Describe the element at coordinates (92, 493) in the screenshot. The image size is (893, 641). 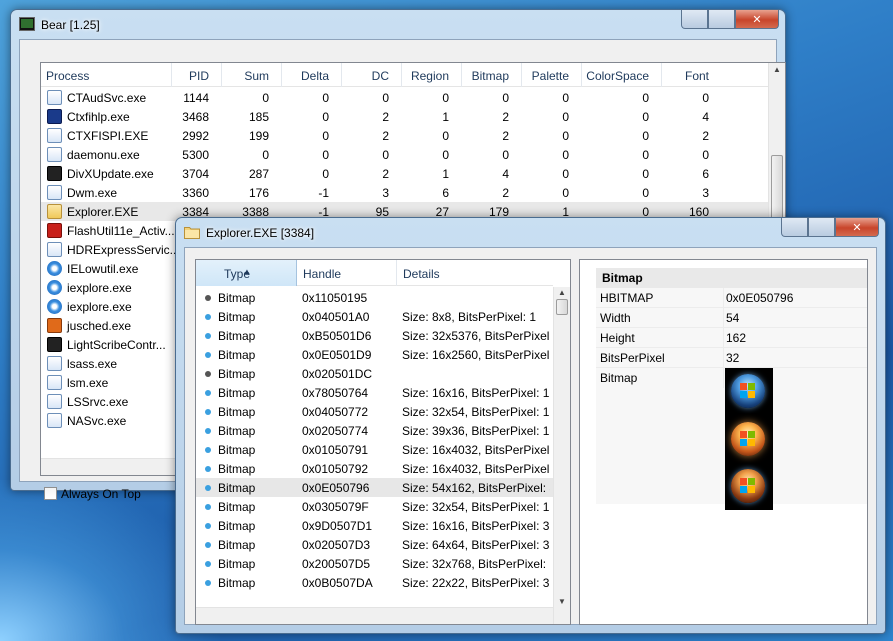
I see `always-on-top-checkbox: Always On Top` at that location.